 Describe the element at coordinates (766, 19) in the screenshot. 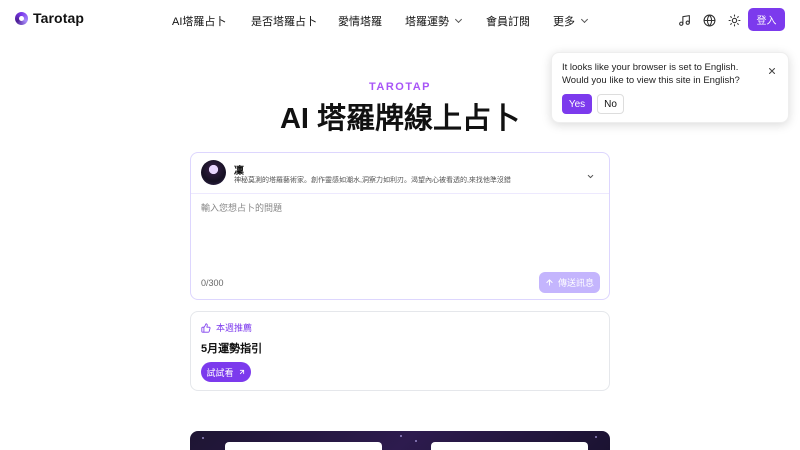

I see `login-button: 登入` at that location.